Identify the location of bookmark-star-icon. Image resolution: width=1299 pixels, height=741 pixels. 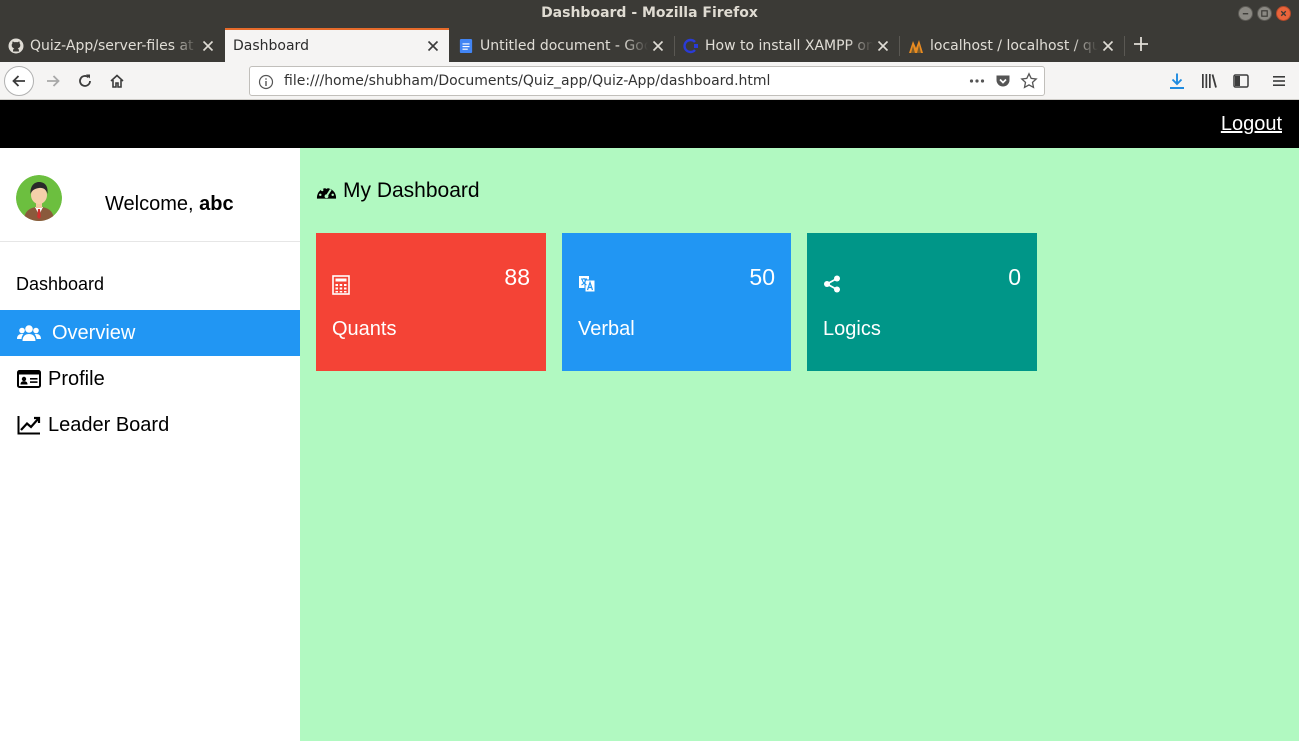
(1029, 83).